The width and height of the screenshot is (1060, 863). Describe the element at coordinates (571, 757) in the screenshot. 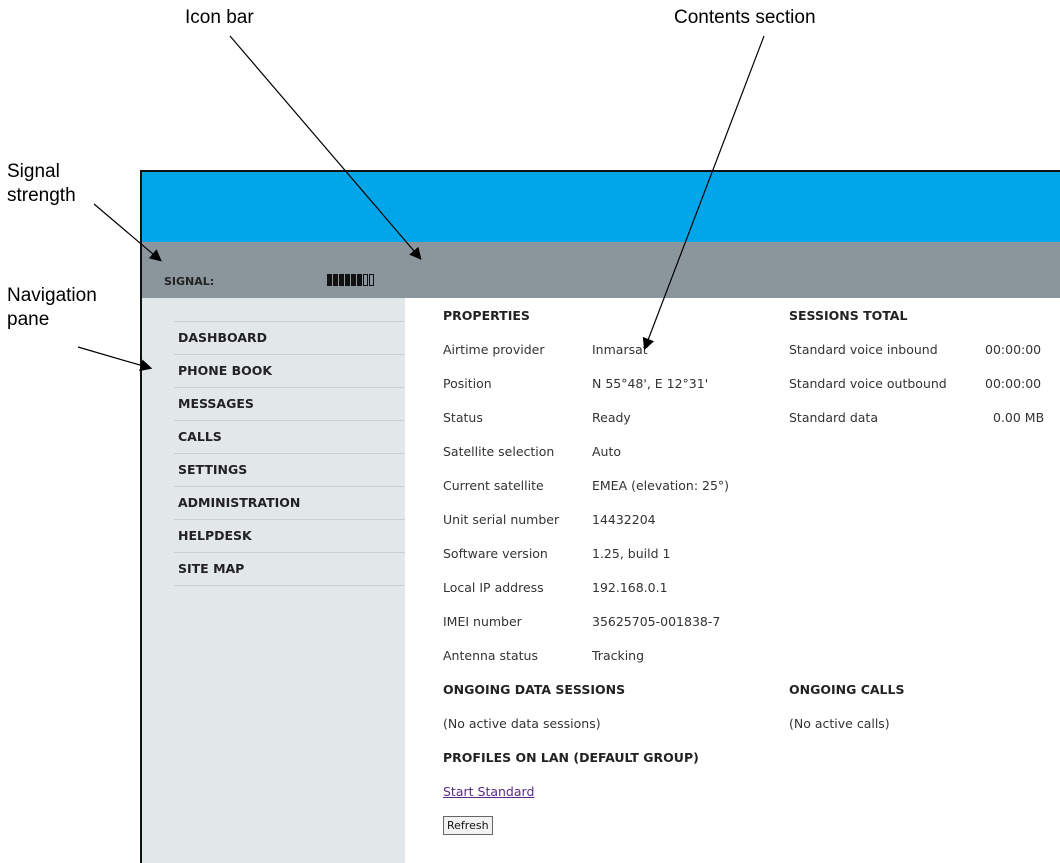

I see `profiles-heading: PROFILES ON LAN (DEFAULT GROUP)` at that location.